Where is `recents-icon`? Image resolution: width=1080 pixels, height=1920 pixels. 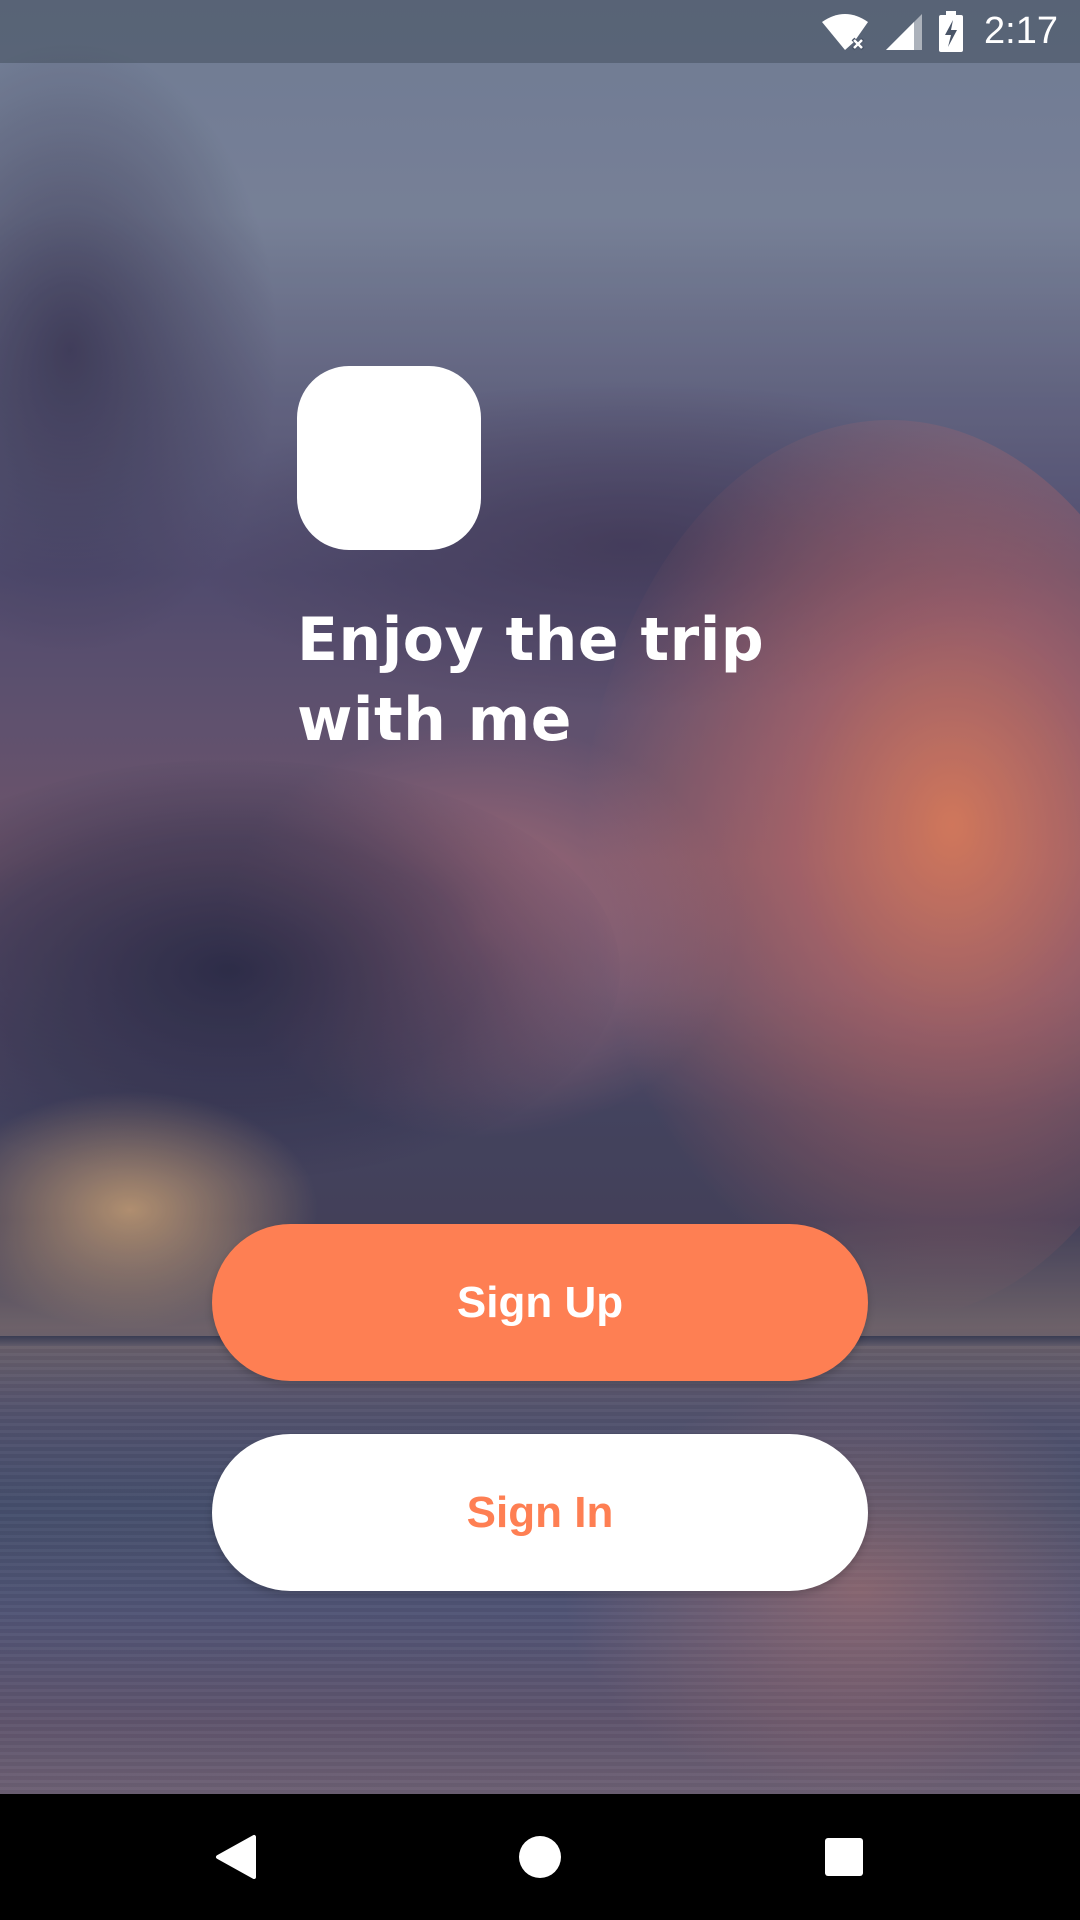 recents-icon is located at coordinates (844, 1857).